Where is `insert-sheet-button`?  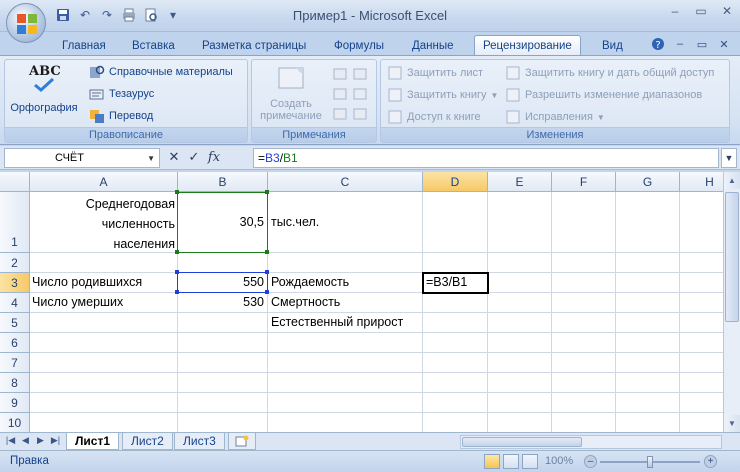 insert-sheet-button is located at coordinates (242, 441).